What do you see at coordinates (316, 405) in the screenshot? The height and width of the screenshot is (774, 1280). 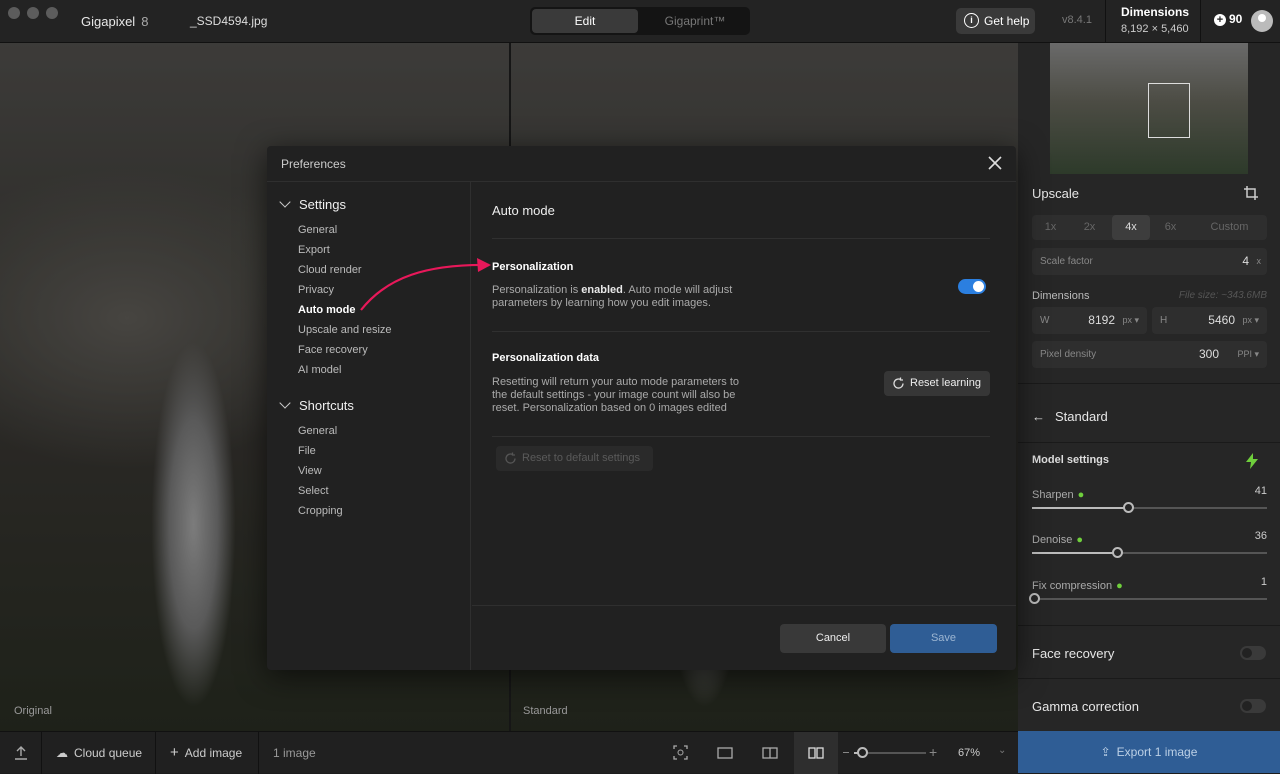 I see `nav-group-shortcuts: Shortcuts` at bounding box center [316, 405].